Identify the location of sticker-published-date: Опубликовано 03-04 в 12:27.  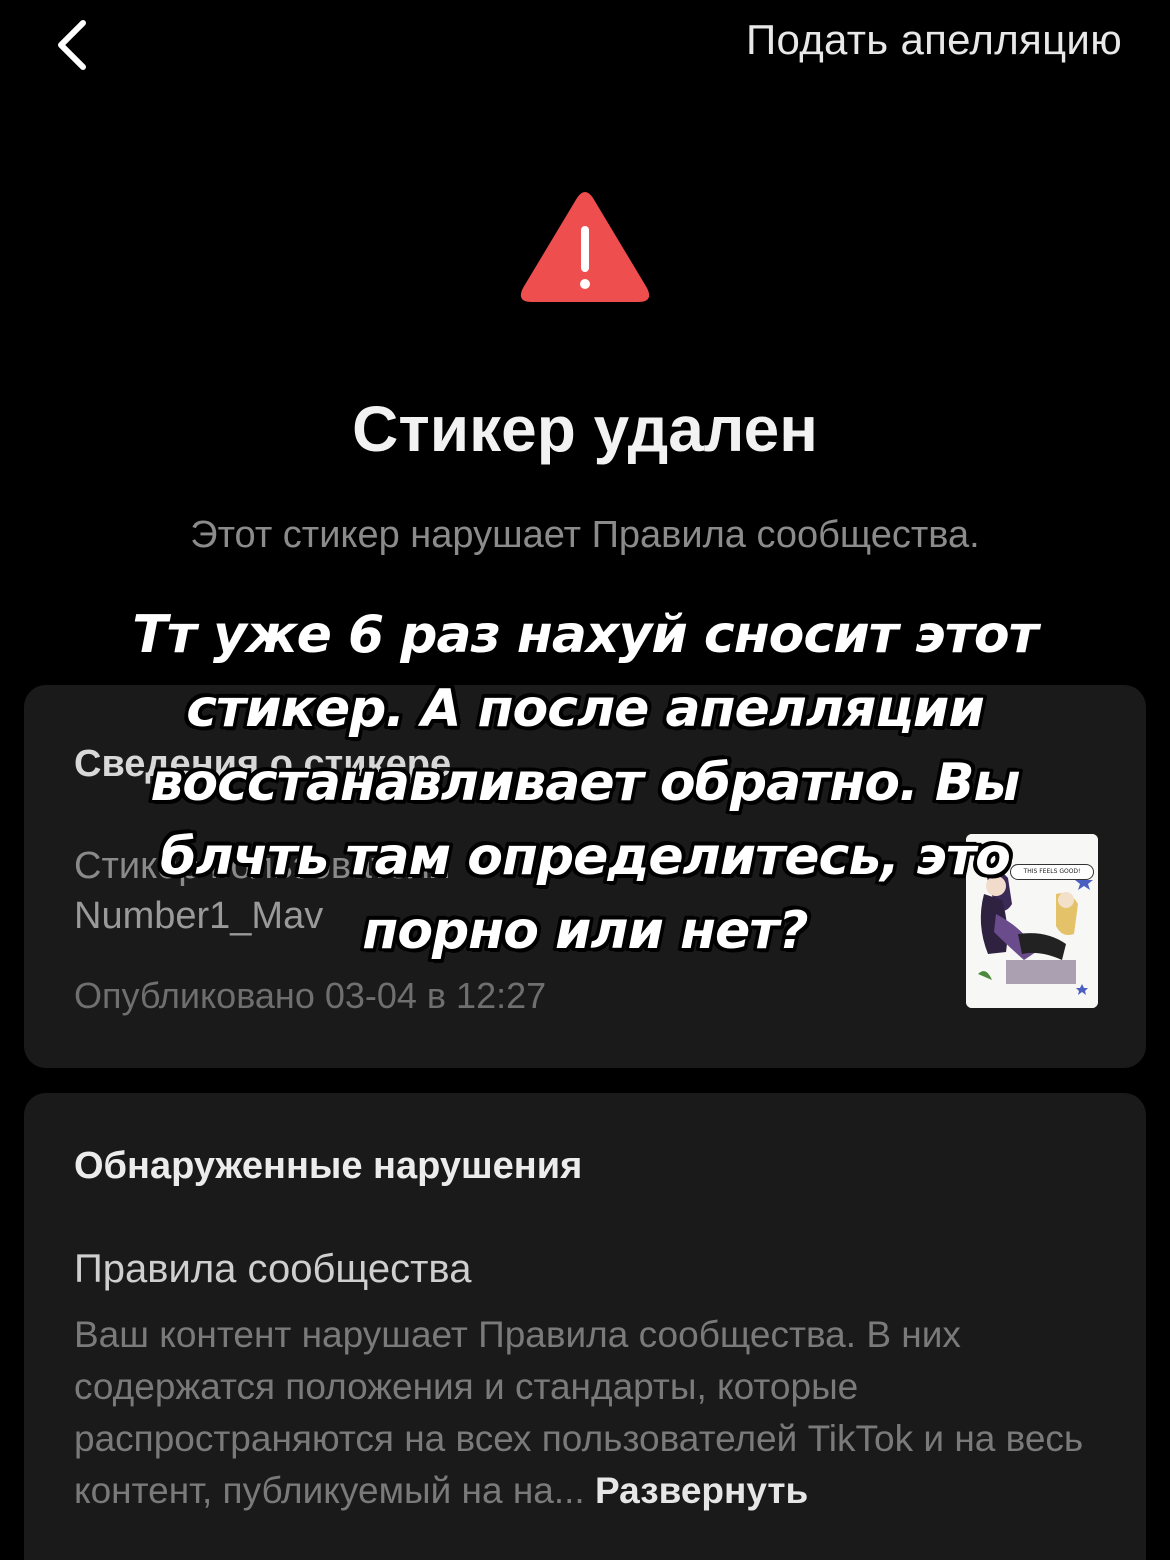
(310, 995).